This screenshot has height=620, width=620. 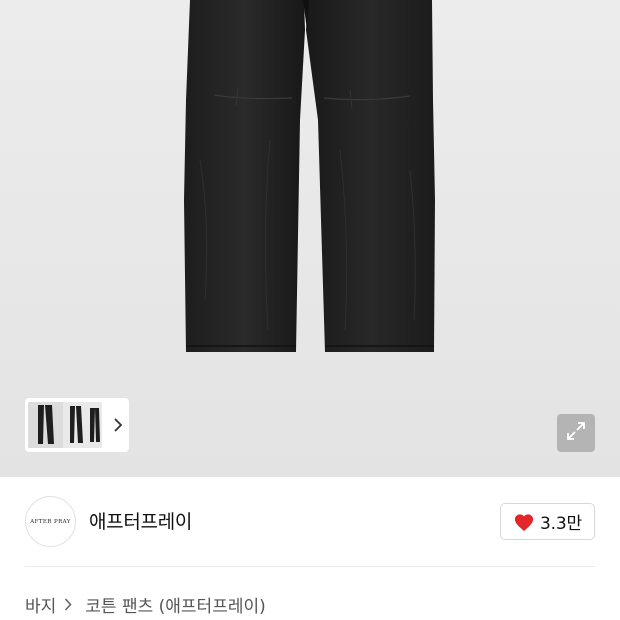 I want to click on brand-logo: AFTER PRAY, so click(x=50, y=521).